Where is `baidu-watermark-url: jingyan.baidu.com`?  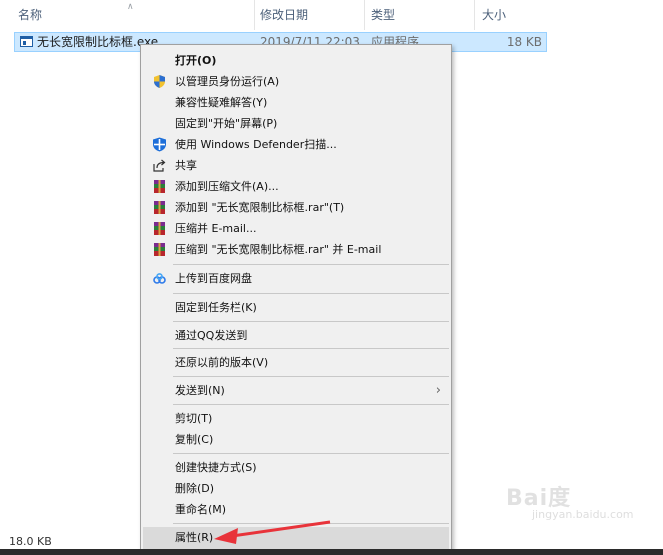 baidu-watermark-url: jingyan.baidu.com is located at coordinates (583, 514).